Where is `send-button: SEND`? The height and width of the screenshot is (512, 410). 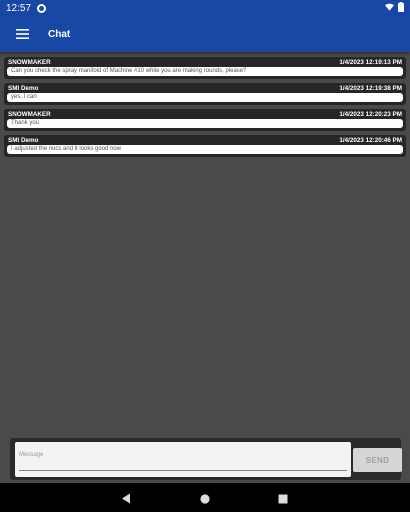 send-button: SEND is located at coordinates (377, 460).